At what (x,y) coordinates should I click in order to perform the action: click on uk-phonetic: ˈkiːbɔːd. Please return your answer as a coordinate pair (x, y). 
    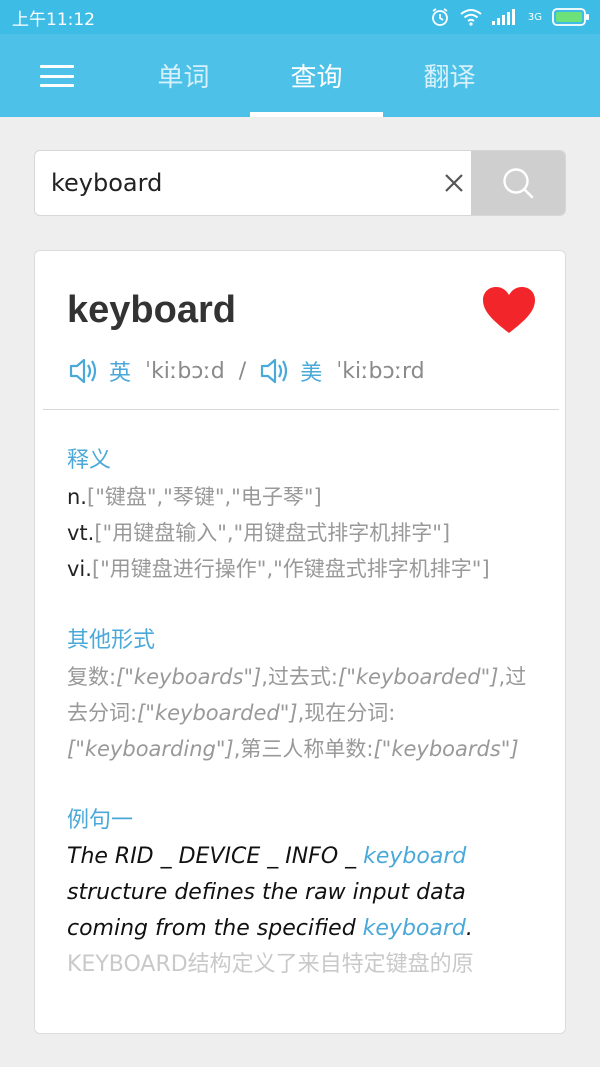
    Looking at the image, I should click on (185, 371).